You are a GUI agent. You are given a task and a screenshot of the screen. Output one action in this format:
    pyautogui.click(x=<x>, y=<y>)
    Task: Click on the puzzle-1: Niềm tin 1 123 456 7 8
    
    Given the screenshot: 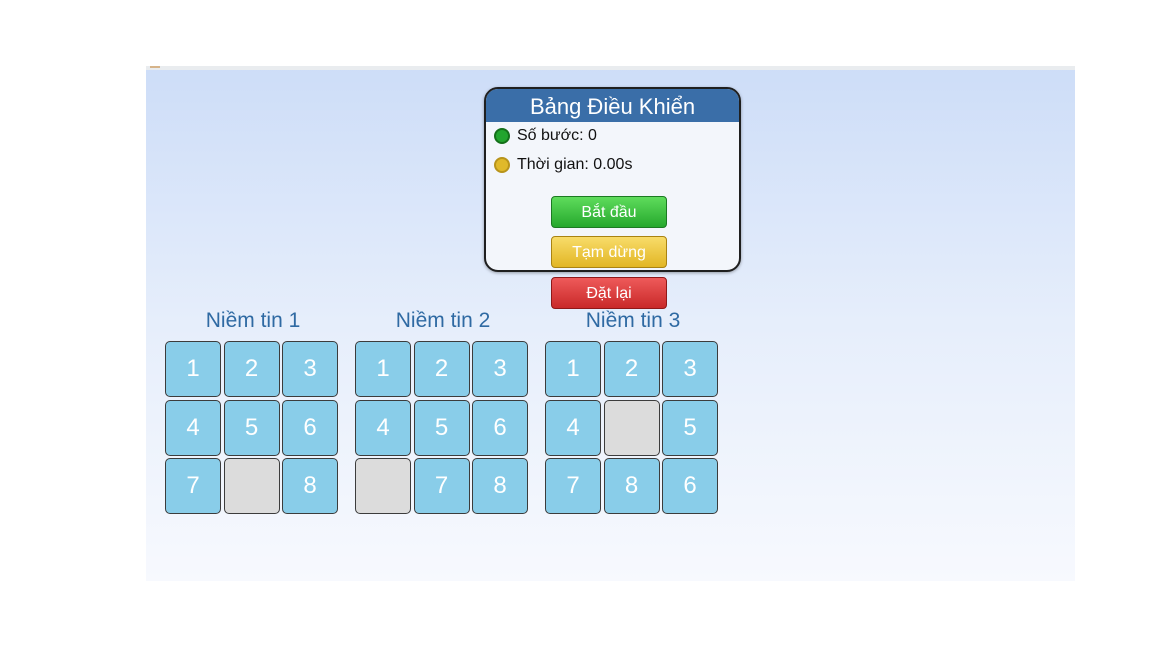 What is the action you would take?
    pyautogui.click(x=253, y=411)
    